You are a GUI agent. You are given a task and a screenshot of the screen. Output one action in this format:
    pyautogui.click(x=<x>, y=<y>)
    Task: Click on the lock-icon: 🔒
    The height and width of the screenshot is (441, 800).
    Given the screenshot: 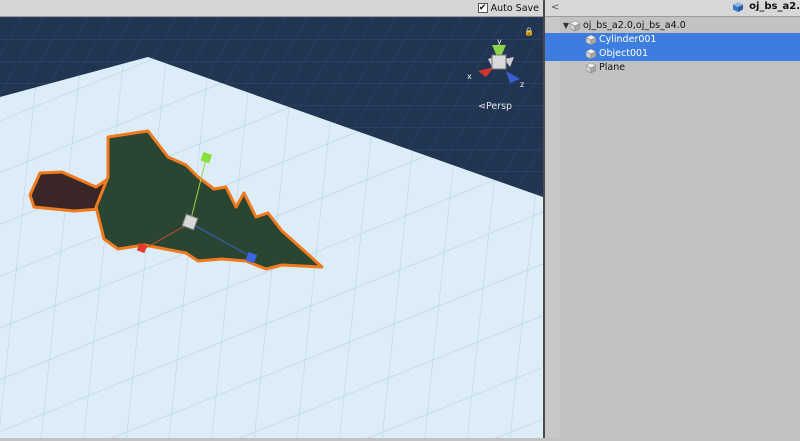 What is the action you would take?
    pyautogui.click(x=529, y=31)
    